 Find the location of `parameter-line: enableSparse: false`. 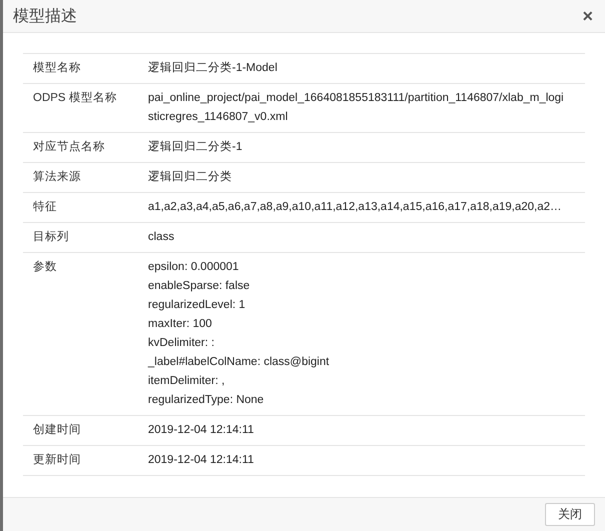

parameter-line: enableSparse: false is located at coordinates (199, 286).